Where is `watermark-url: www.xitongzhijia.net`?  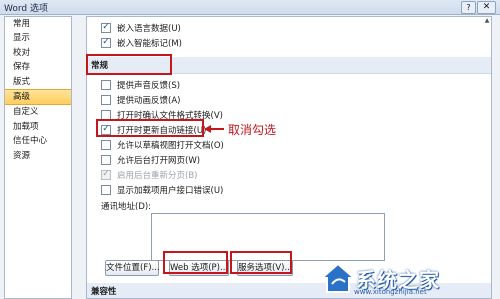 watermark-url: www.xitongzhijia.net is located at coordinates (390, 292).